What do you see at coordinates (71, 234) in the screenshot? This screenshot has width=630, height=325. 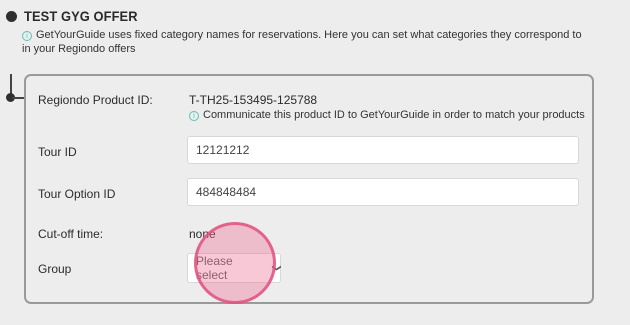 I see `cutoff-time-label: Cut-off time:` at bounding box center [71, 234].